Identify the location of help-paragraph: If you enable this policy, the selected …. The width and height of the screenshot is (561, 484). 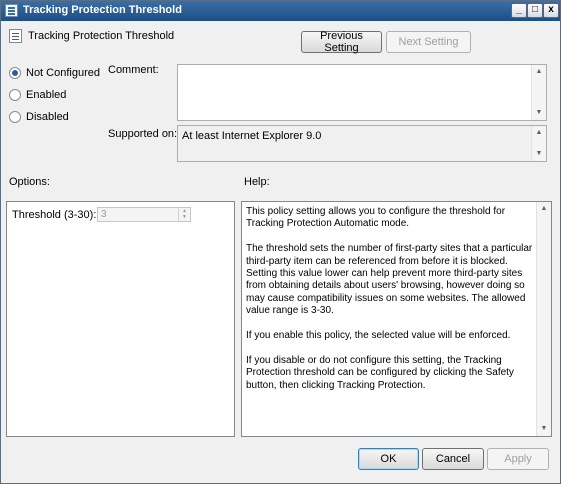
(378, 336).